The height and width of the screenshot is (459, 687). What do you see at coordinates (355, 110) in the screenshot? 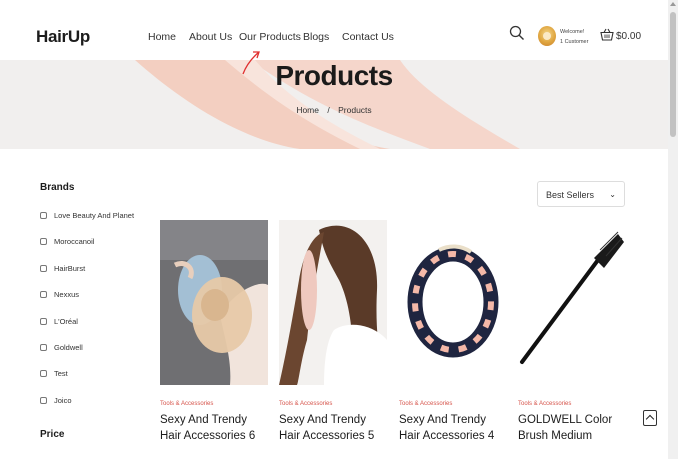
I see `breadcrumb-current: Products` at bounding box center [355, 110].